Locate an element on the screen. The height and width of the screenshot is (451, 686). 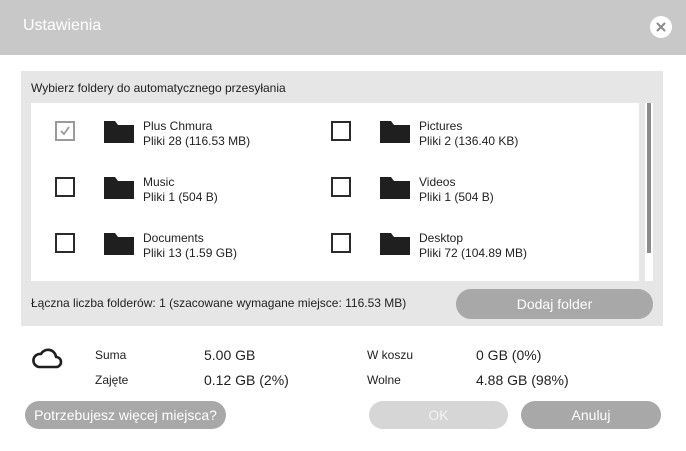
add-folder-button: Dodaj folder is located at coordinates (554, 304).